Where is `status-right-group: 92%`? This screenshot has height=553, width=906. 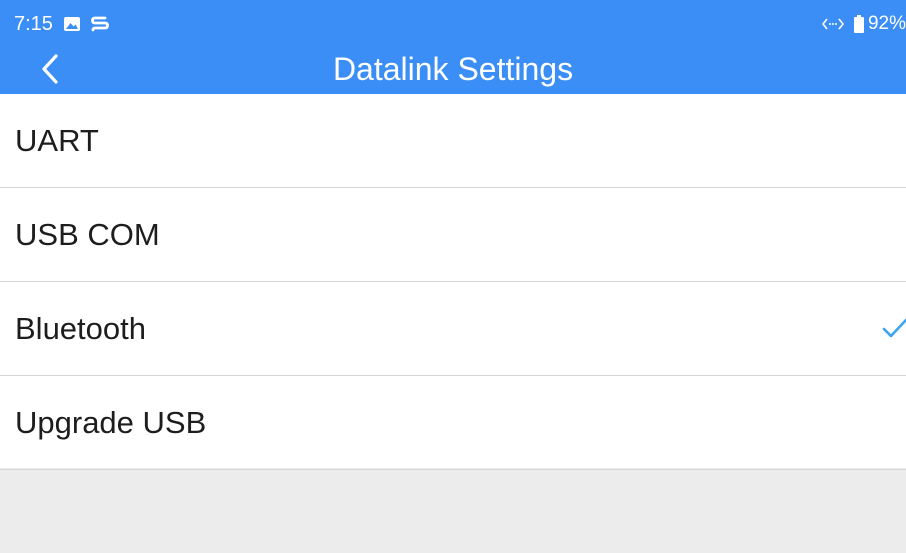 status-right-group: 92% is located at coordinates (863, 24).